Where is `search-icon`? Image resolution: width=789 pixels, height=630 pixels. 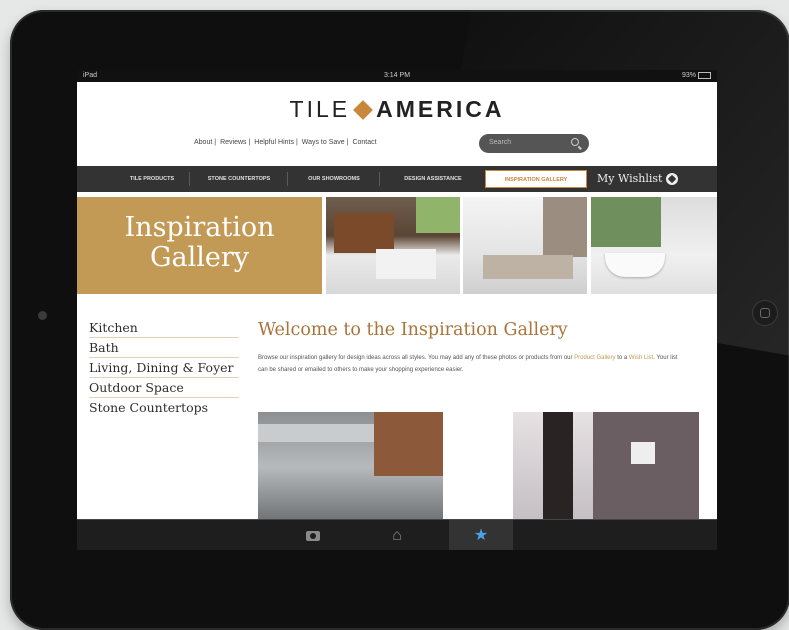 search-icon is located at coordinates (575, 142).